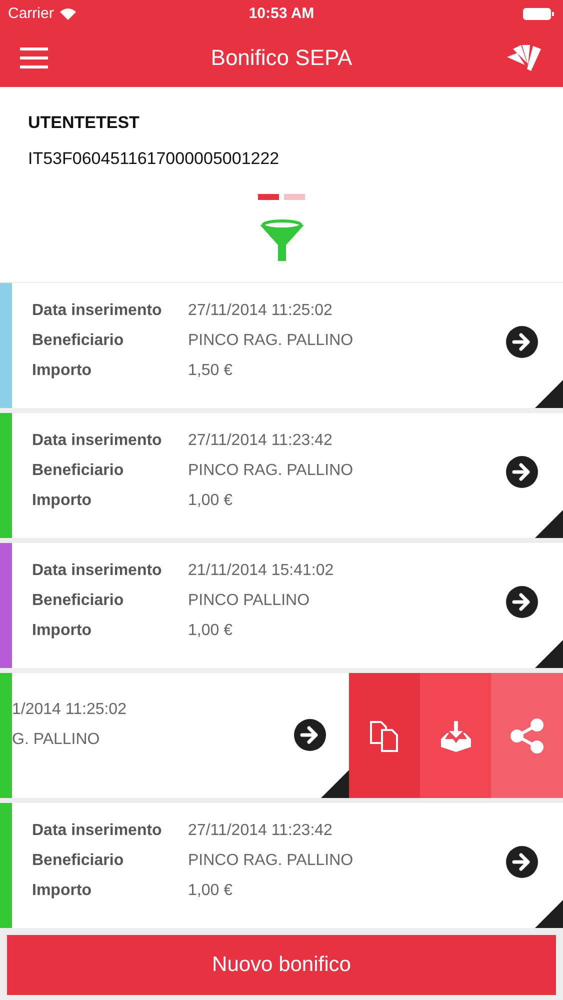  I want to click on share-icon, so click(527, 736).